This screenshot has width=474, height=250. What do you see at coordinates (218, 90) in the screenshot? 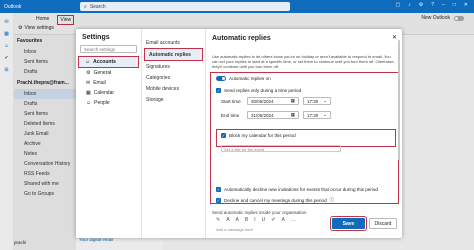
I see `time-period-checkbox: ✓` at bounding box center [218, 90].